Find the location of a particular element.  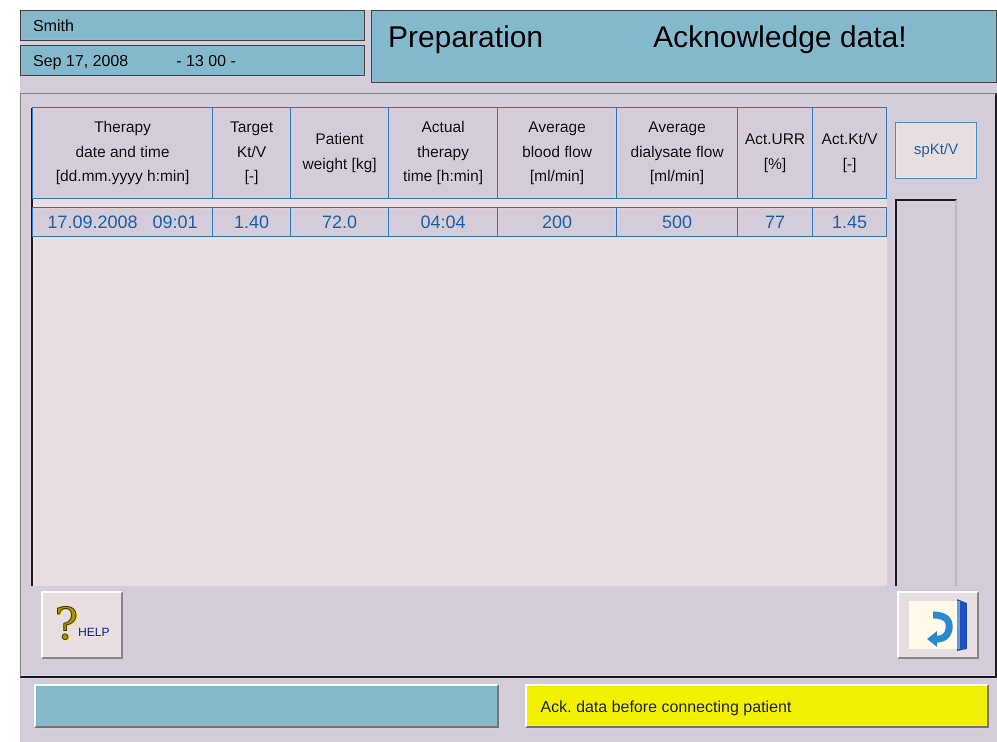

table-cell: 72.0 is located at coordinates (339, 222).